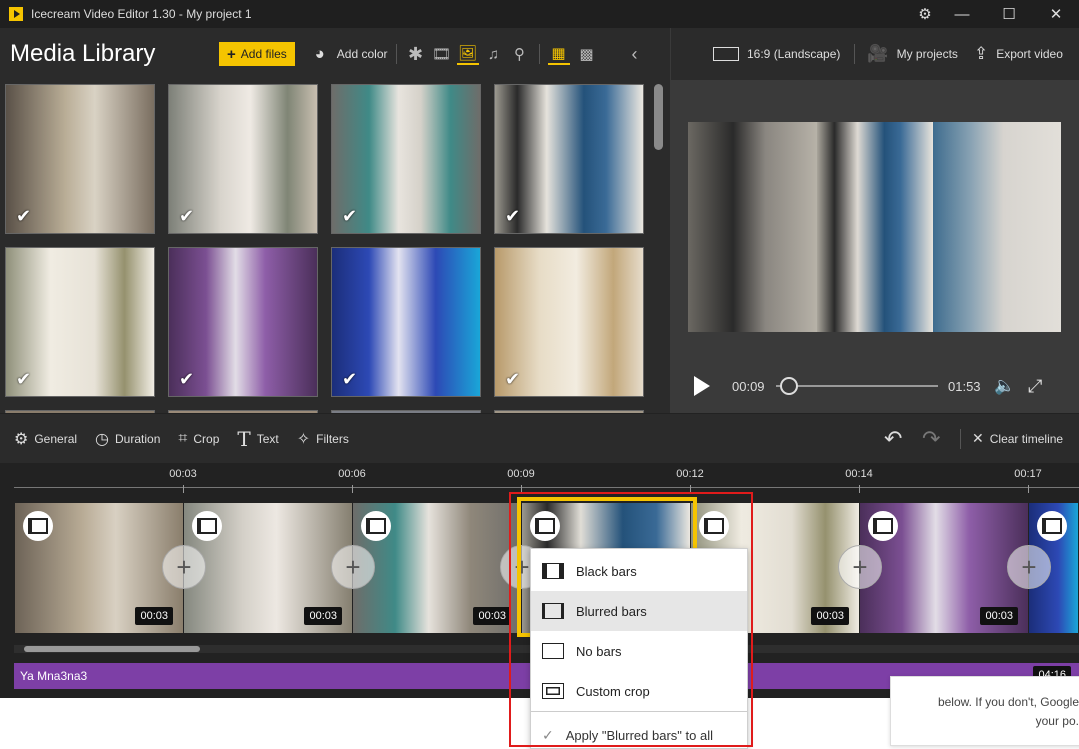  I want to click on clear-timeline-button: ✕ Clear timeline, so click(1017, 438).